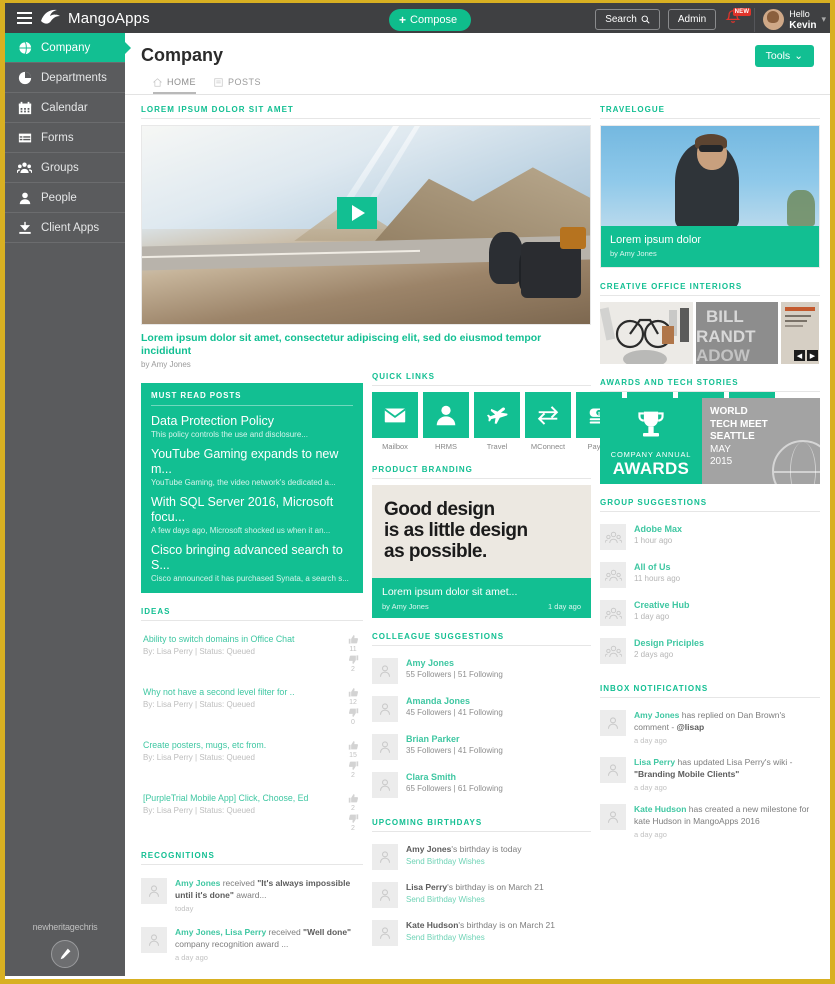  Describe the element at coordinates (812, 355) in the screenshot. I see `chevron-right-icon: ▶` at that location.